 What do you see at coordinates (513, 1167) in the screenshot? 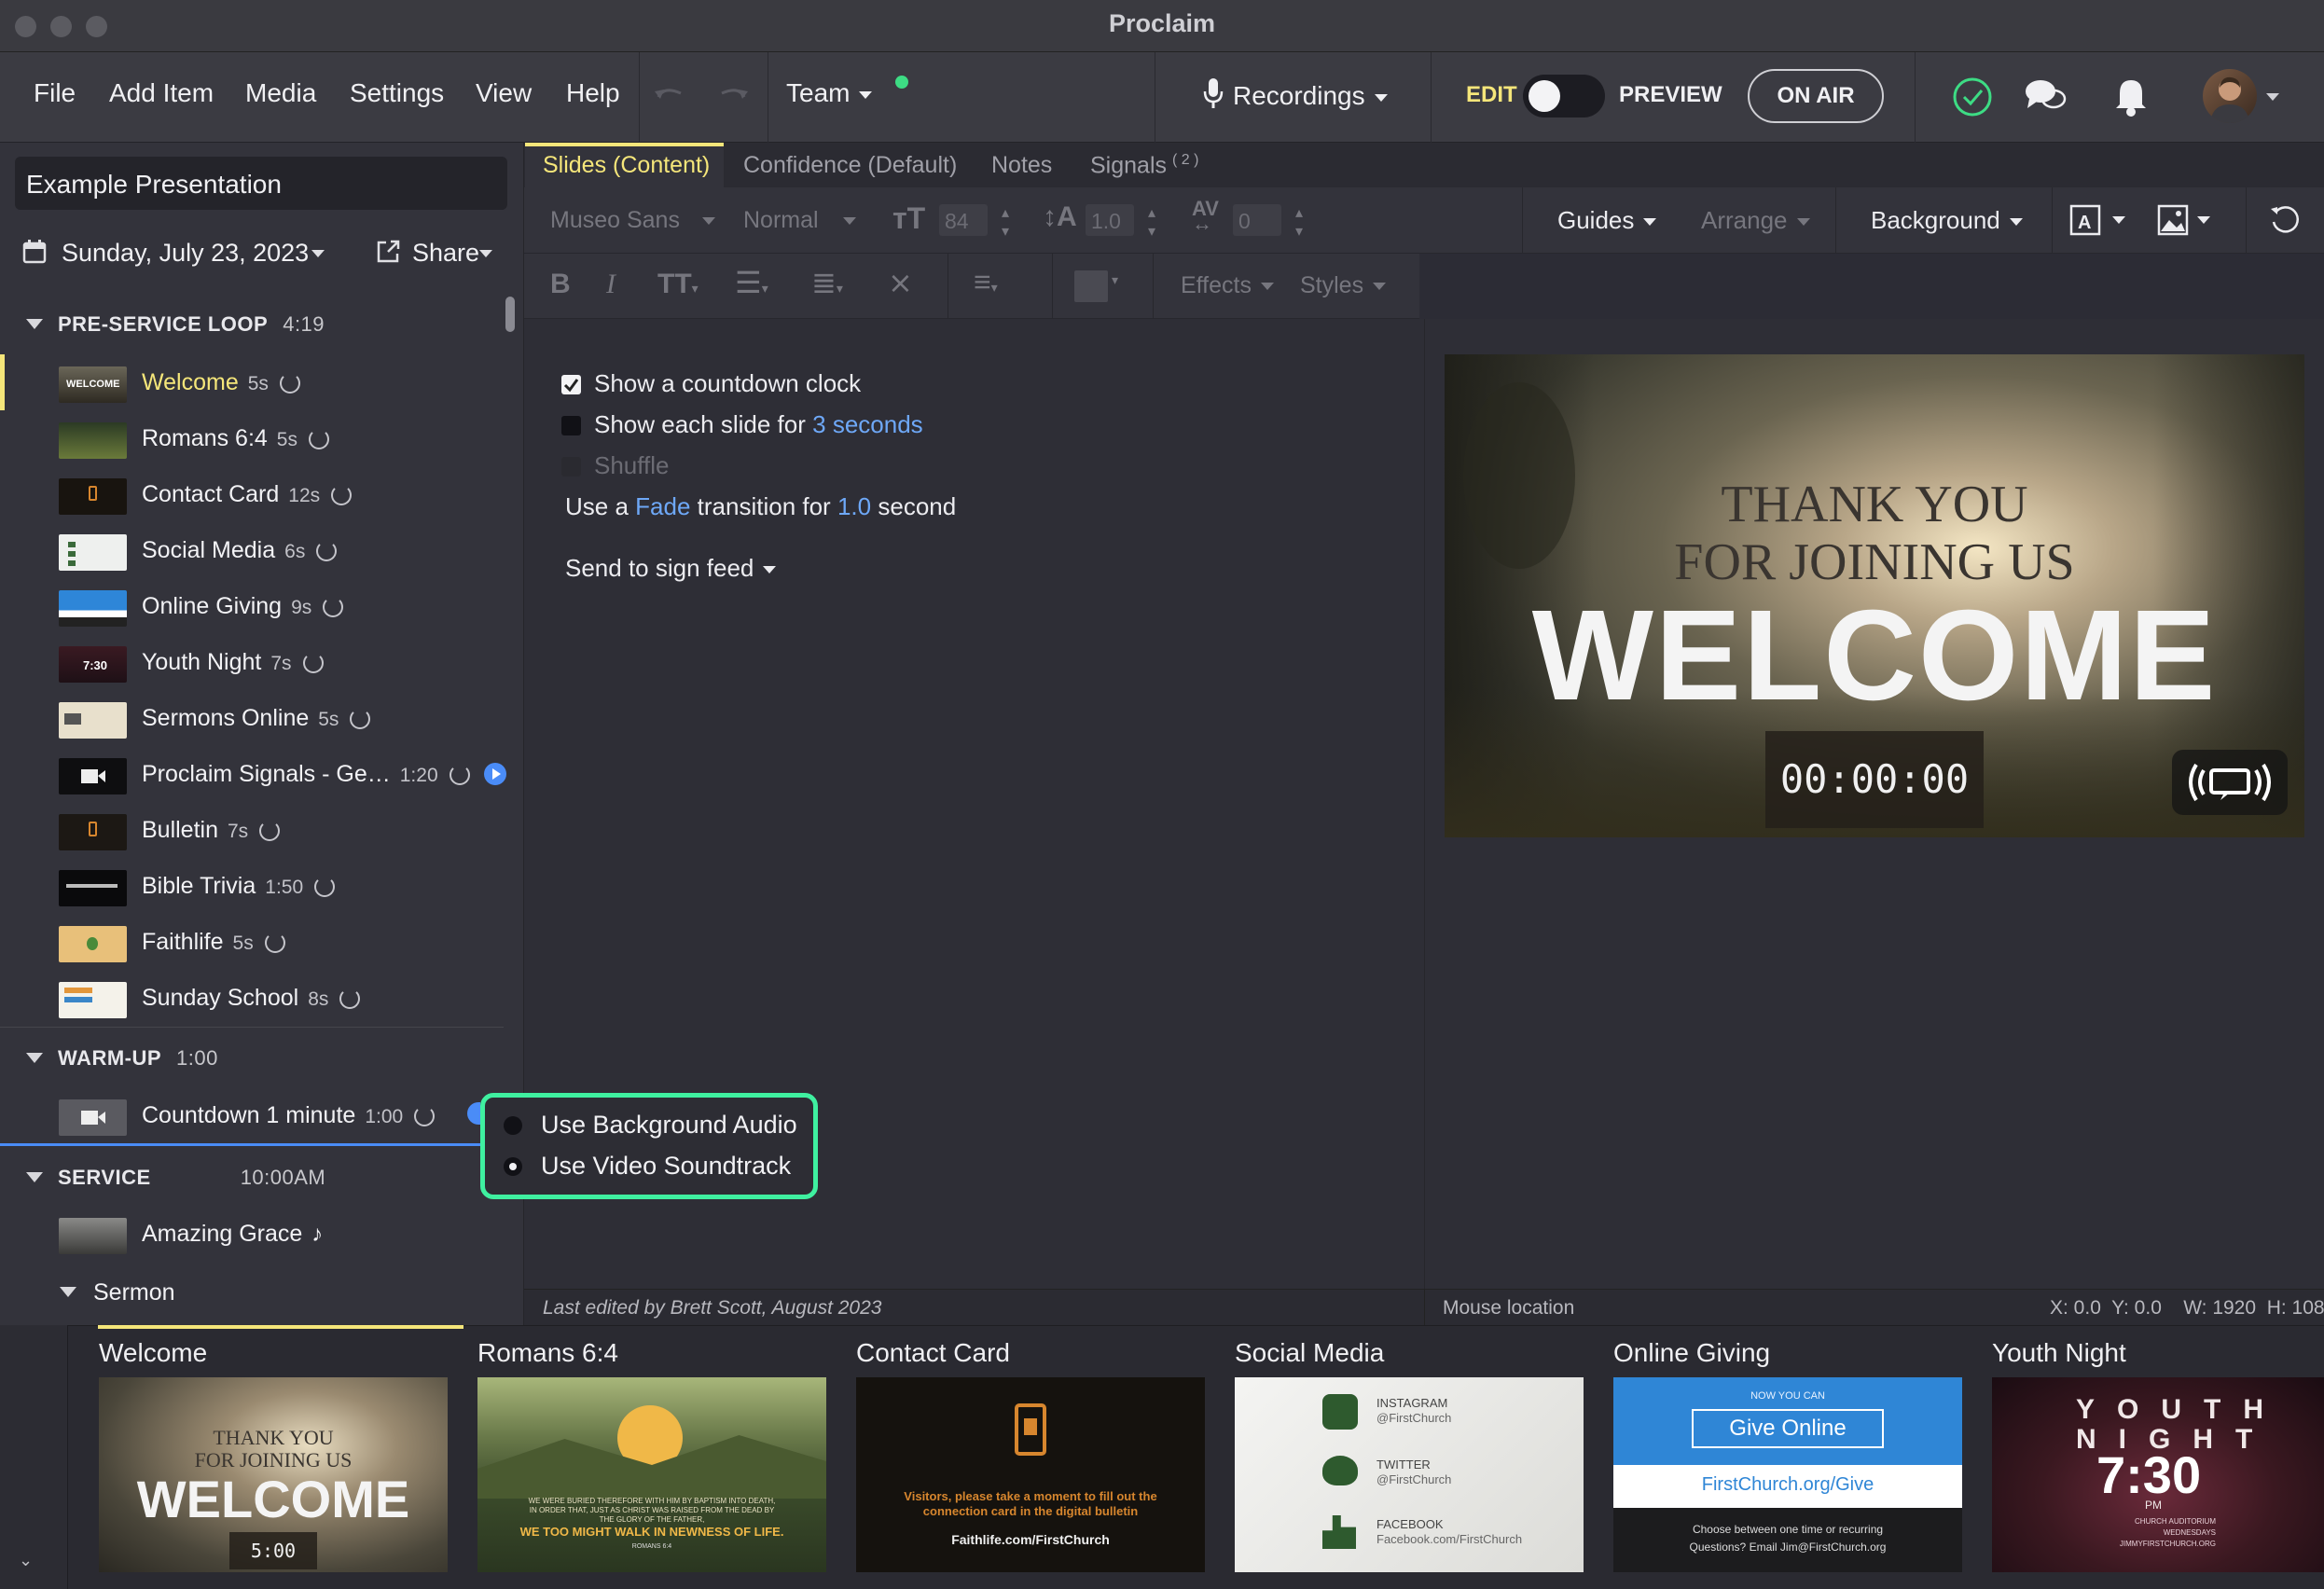
I see `video-soundtrack-radio` at bounding box center [513, 1167].